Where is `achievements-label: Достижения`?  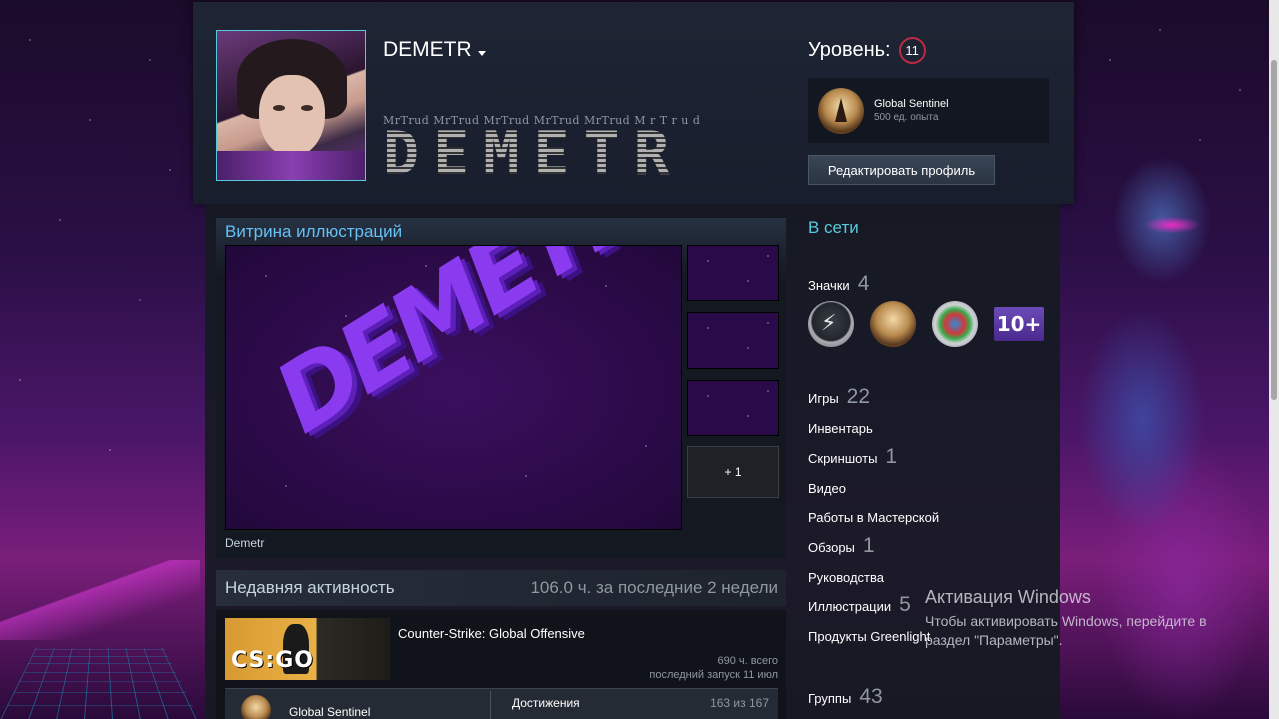
achievements-label: Достижения is located at coordinates (546, 703).